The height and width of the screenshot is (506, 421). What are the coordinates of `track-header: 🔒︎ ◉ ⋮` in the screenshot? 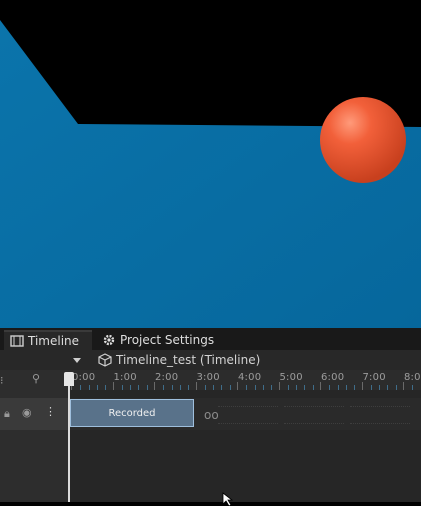 It's located at (34, 414).